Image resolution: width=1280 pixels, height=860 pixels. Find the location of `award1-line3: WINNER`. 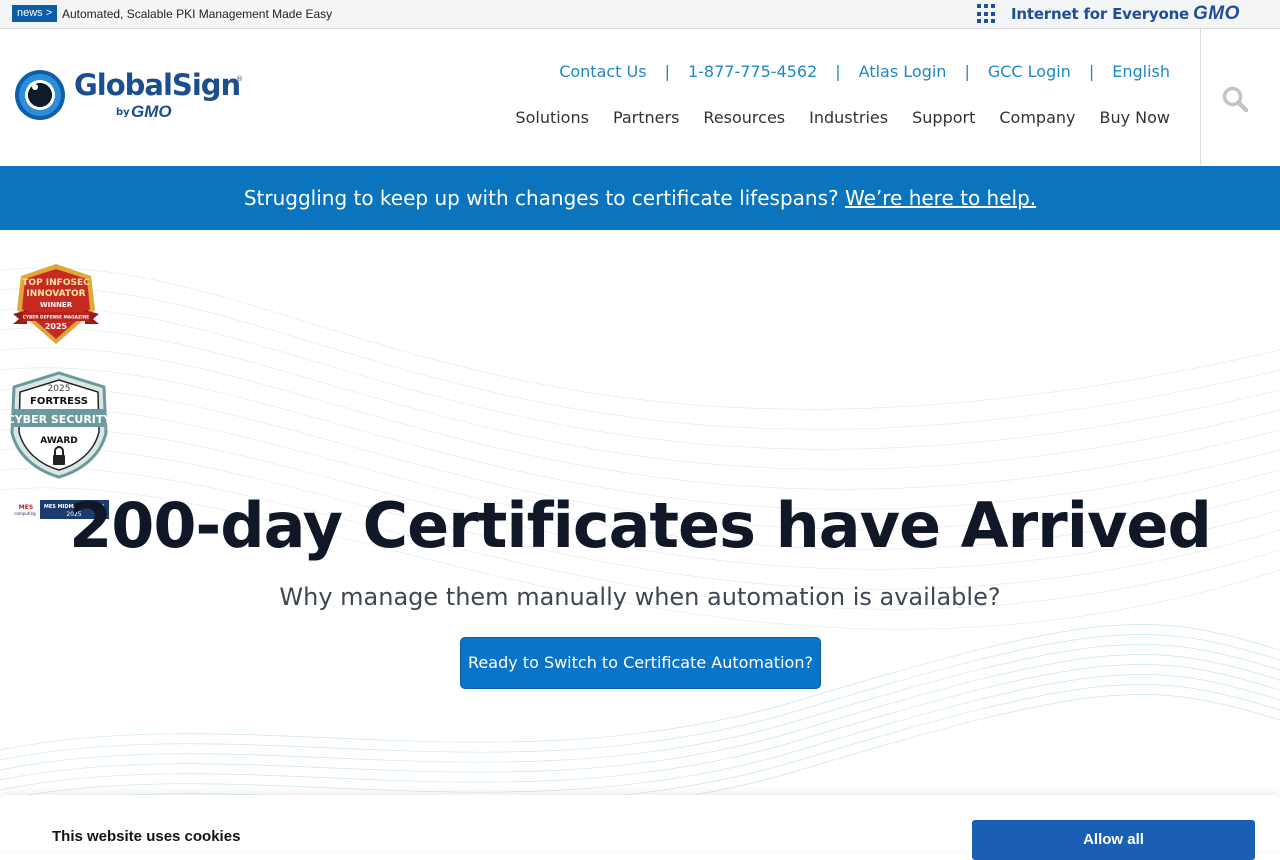

award1-line3: WINNER is located at coordinates (56, 305).